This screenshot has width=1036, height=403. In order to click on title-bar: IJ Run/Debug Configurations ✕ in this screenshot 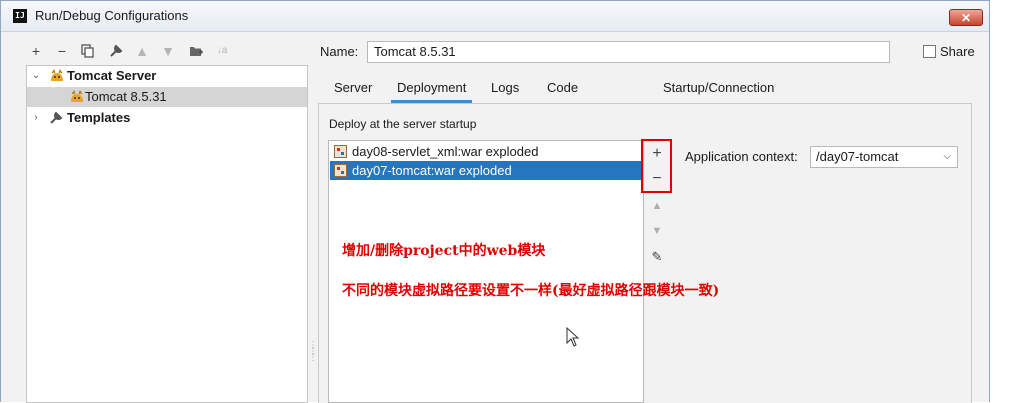, I will do `click(495, 16)`.